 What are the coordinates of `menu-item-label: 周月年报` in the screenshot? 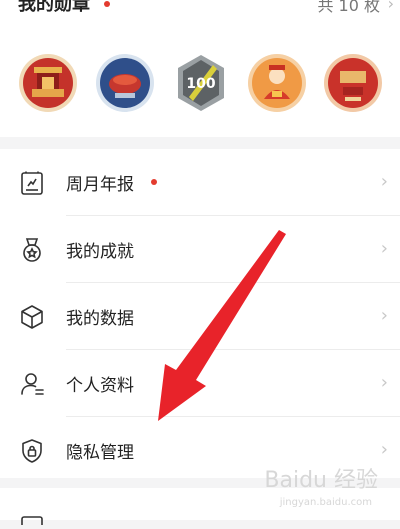 It's located at (100, 185).